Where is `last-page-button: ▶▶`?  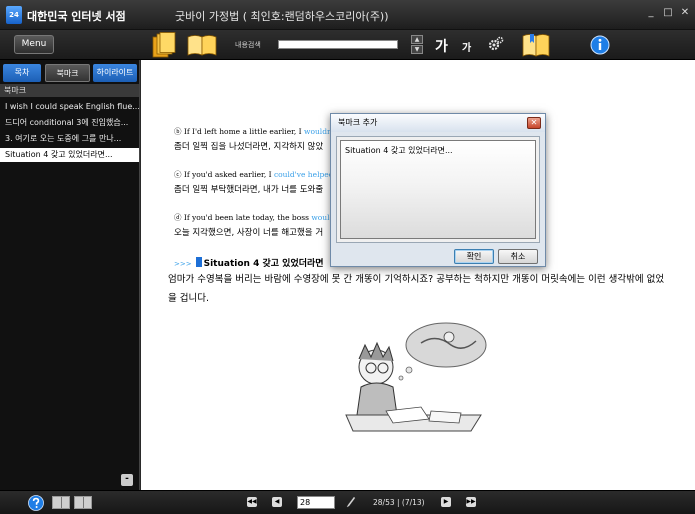 last-page-button: ▶▶ is located at coordinates (471, 502).